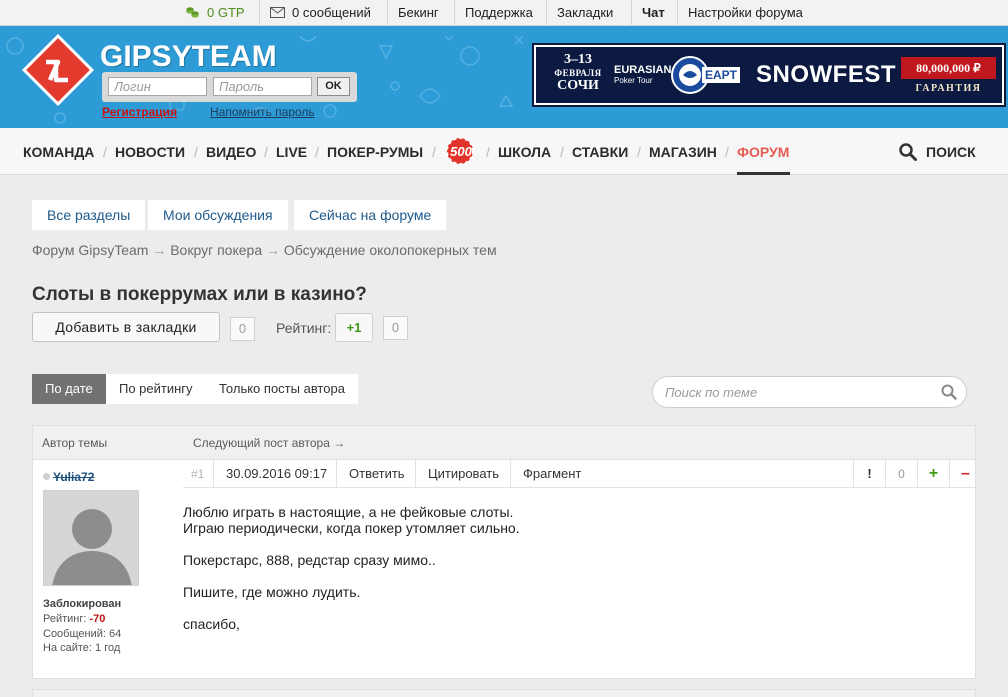 The image size is (1008, 697). What do you see at coordinates (242, 329) in the screenshot?
I see `bookmark-count: 0` at bounding box center [242, 329].